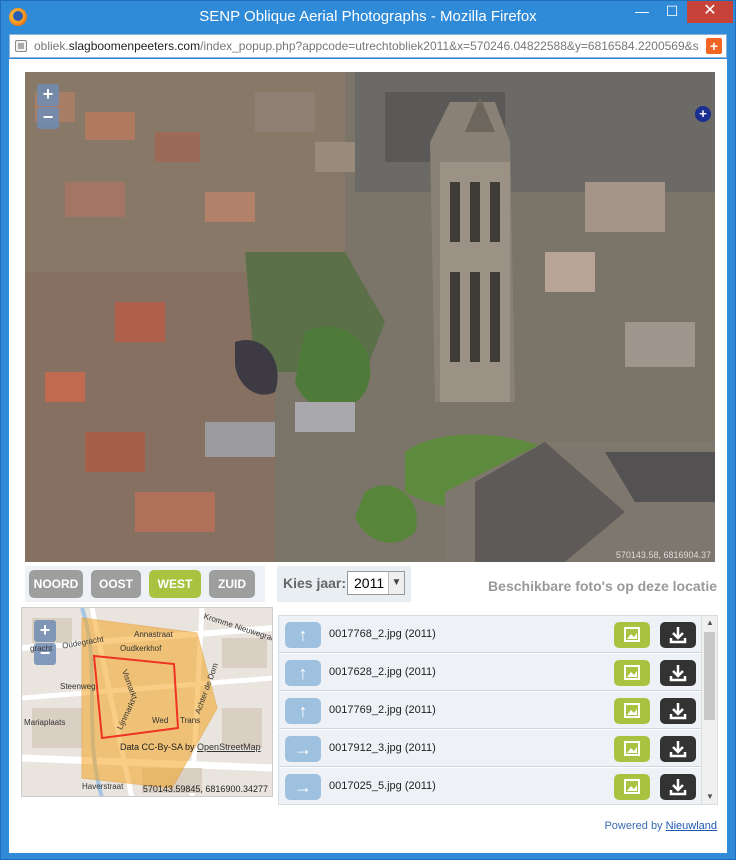  What do you see at coordinates (229, 747) in the screenshot?
I see `osm-link: OpenStreetMap` at bounding box center [229, 747].